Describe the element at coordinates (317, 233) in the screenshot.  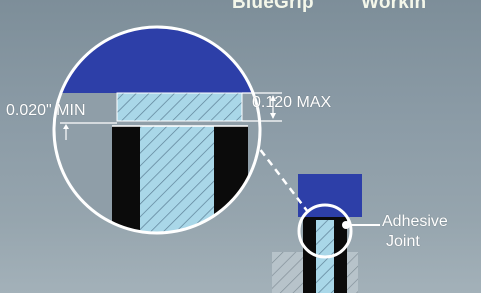
I see `small-assembly` at that location.